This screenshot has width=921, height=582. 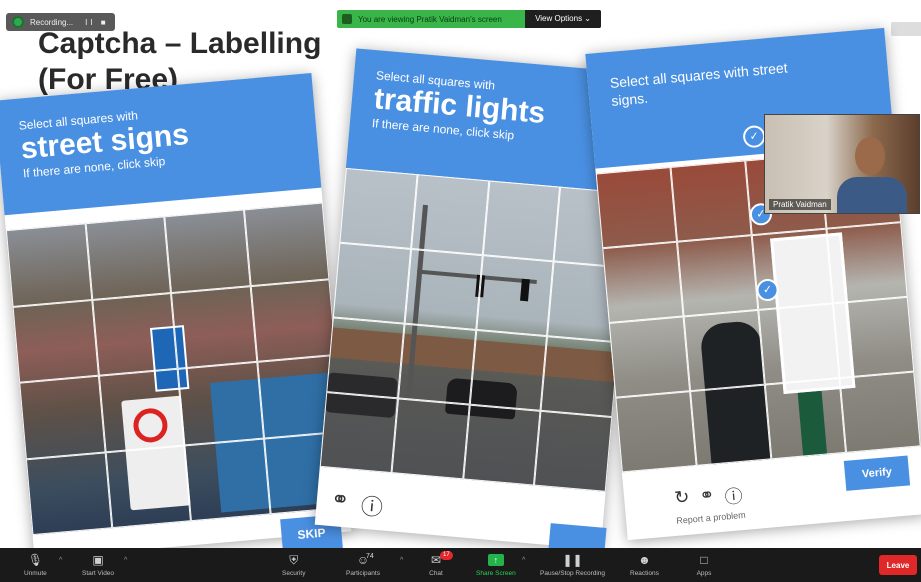 I want to click on reactions-label: Reactions, so click(x=644, y=573).